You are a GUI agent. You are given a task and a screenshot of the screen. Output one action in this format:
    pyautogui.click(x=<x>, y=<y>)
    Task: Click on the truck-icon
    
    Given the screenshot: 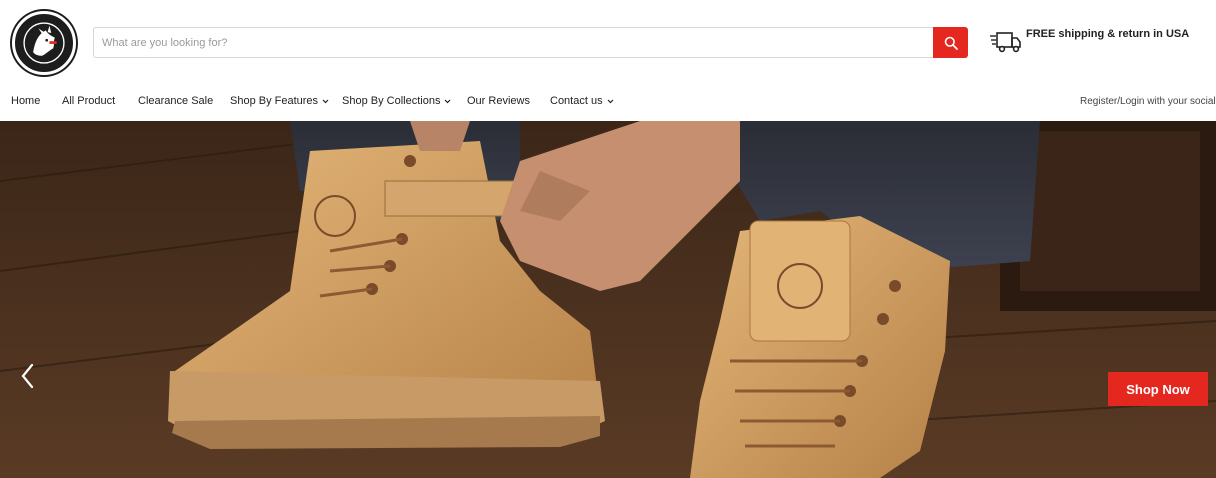 What is the action you would take?
    pyautogui.click(x=1005, y=42)
    